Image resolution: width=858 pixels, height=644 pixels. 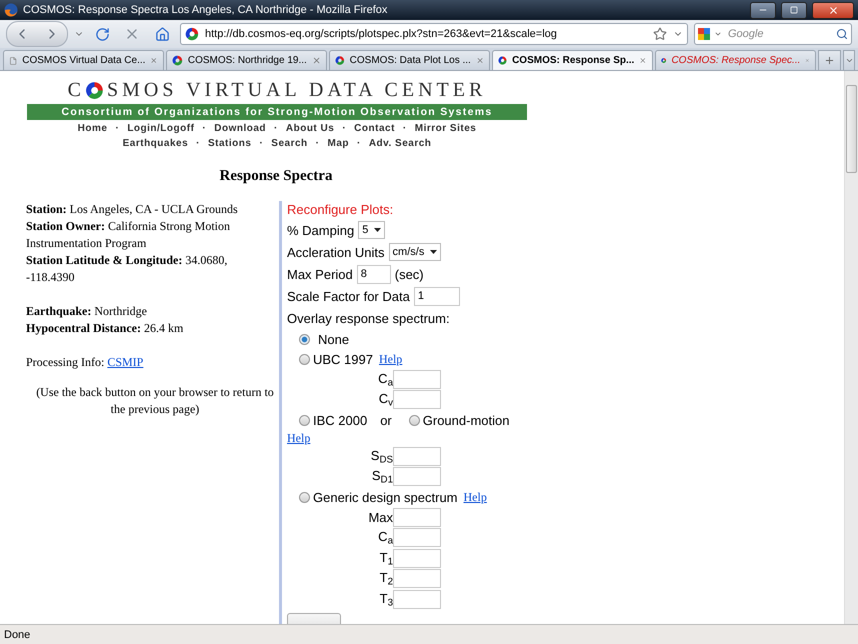 What do you see at coordinates (296, 90) in the screenshot?
I see `logo-text: SMOS VIRTUAL DATA CENTER` at bounding box center [296, 90].